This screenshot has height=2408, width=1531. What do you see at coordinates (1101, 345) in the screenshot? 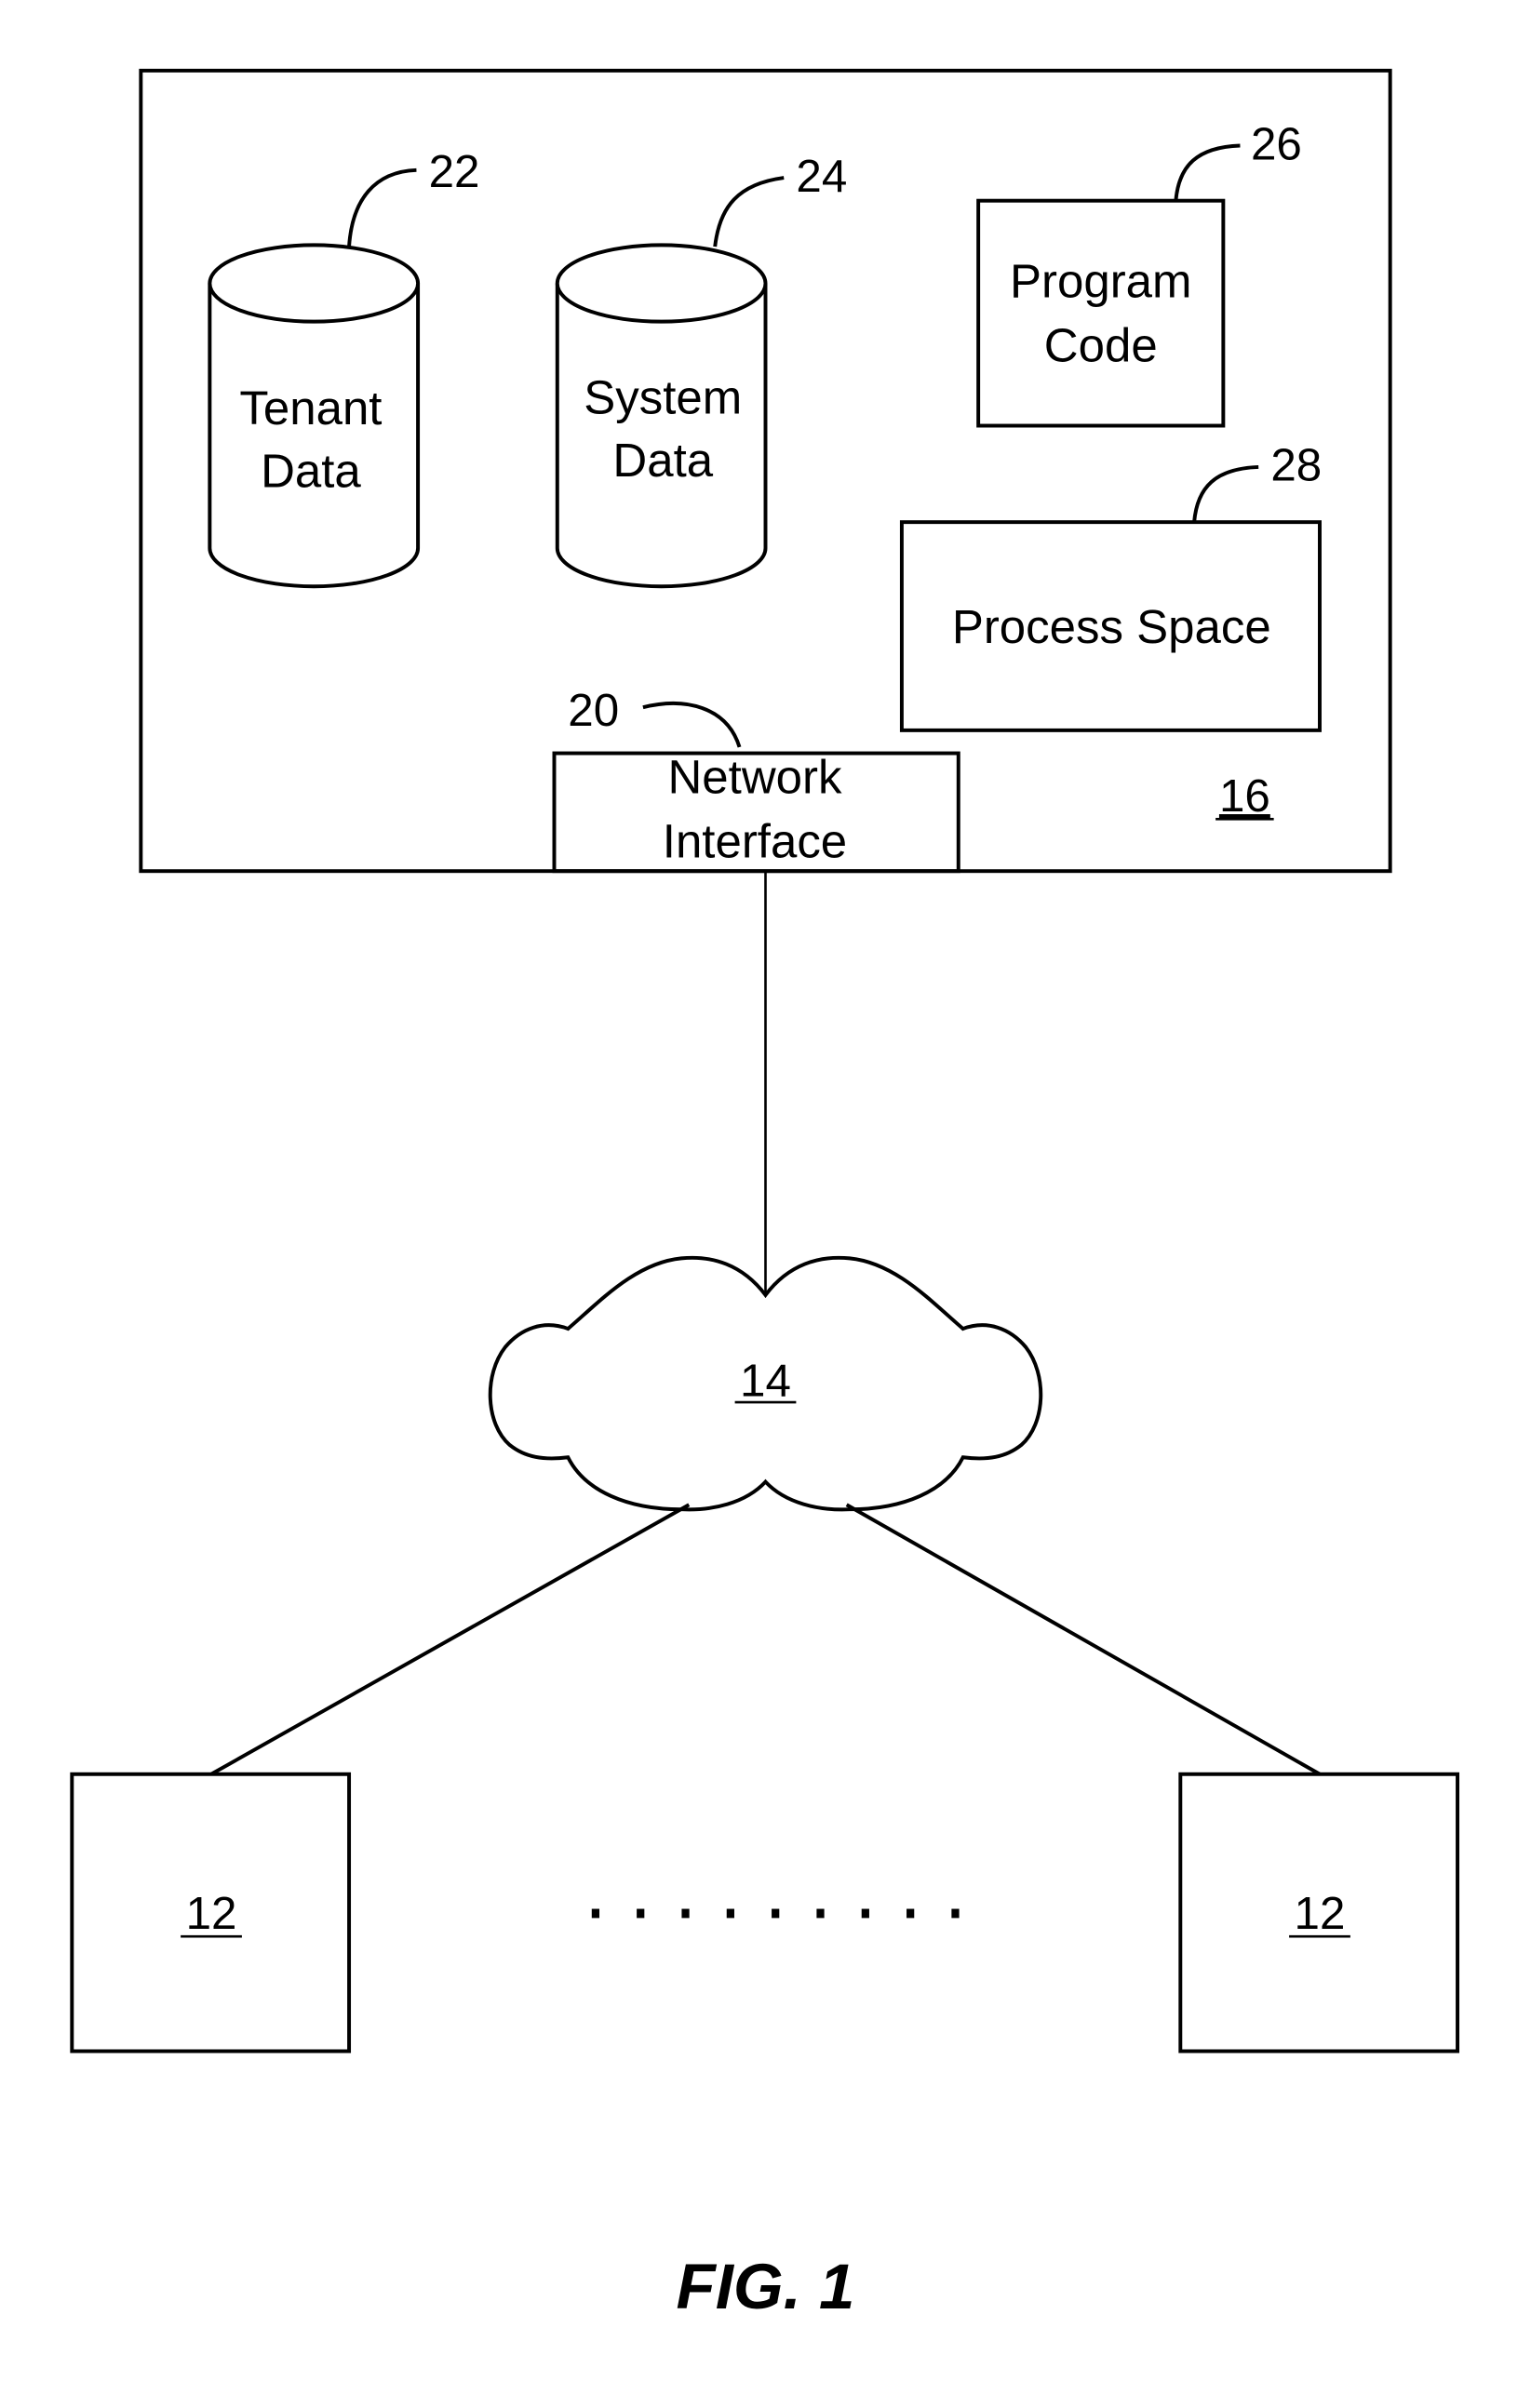
I see `program-code-label-2: Code` at bounding box center [1101, 345].